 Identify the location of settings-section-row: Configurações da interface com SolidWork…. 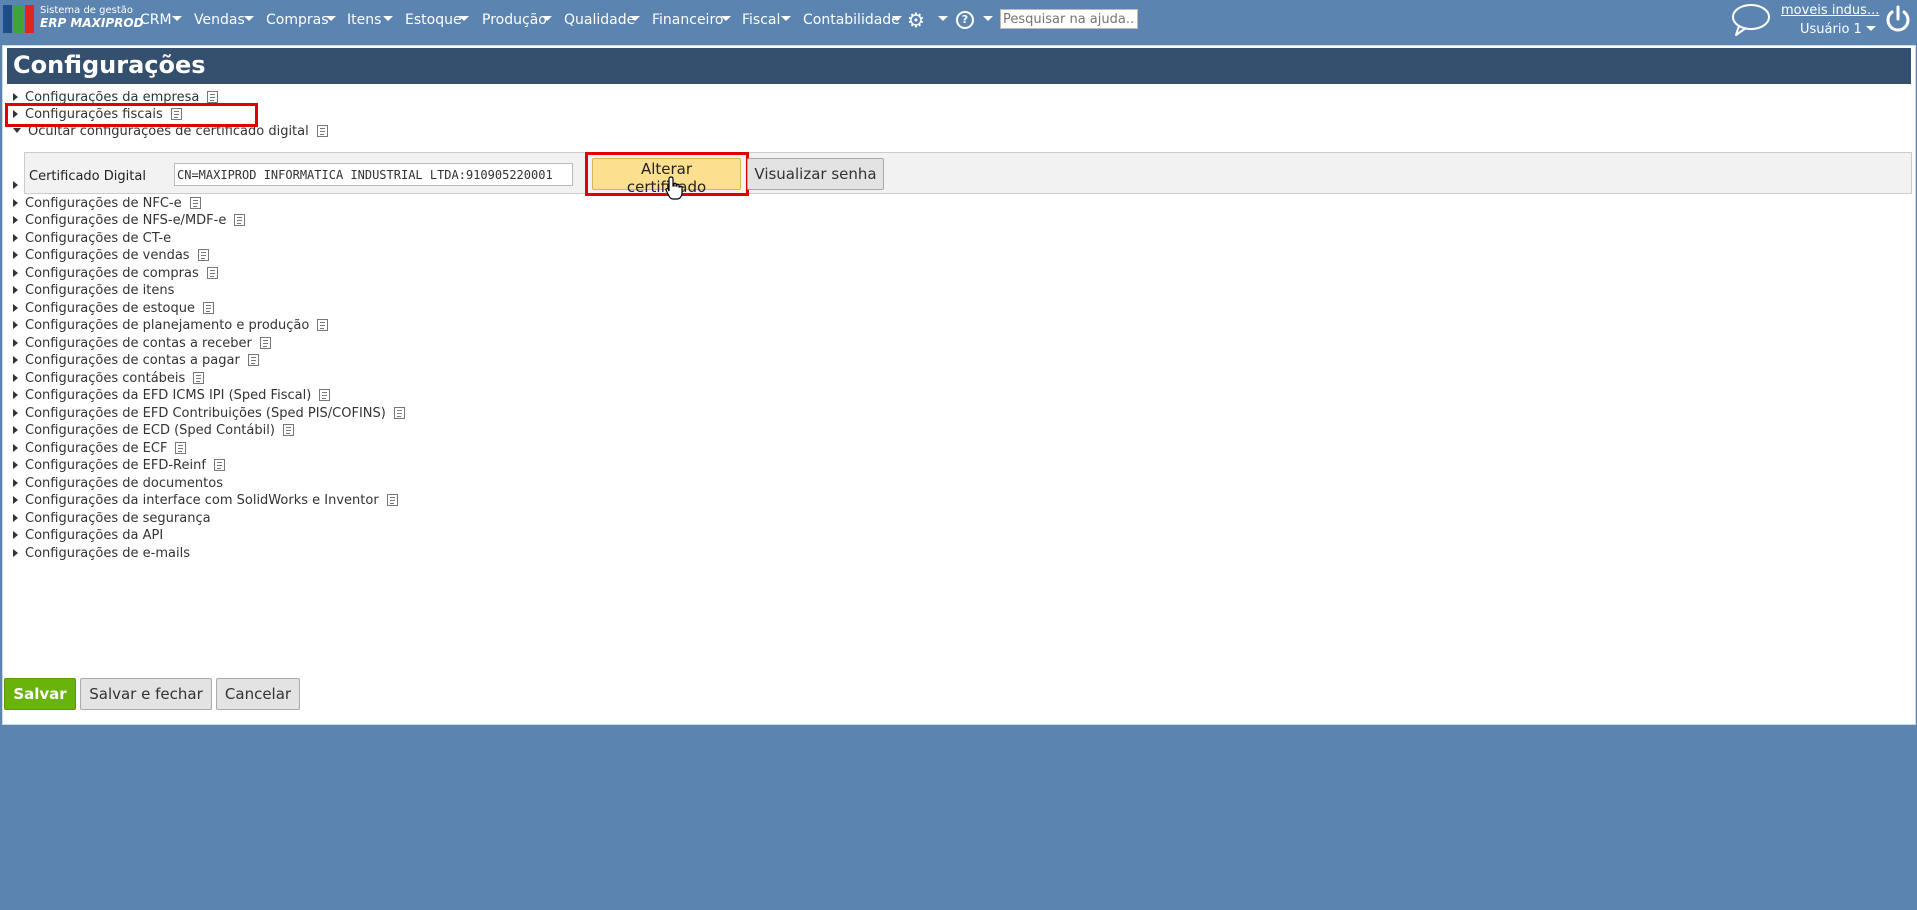
(205, 501).